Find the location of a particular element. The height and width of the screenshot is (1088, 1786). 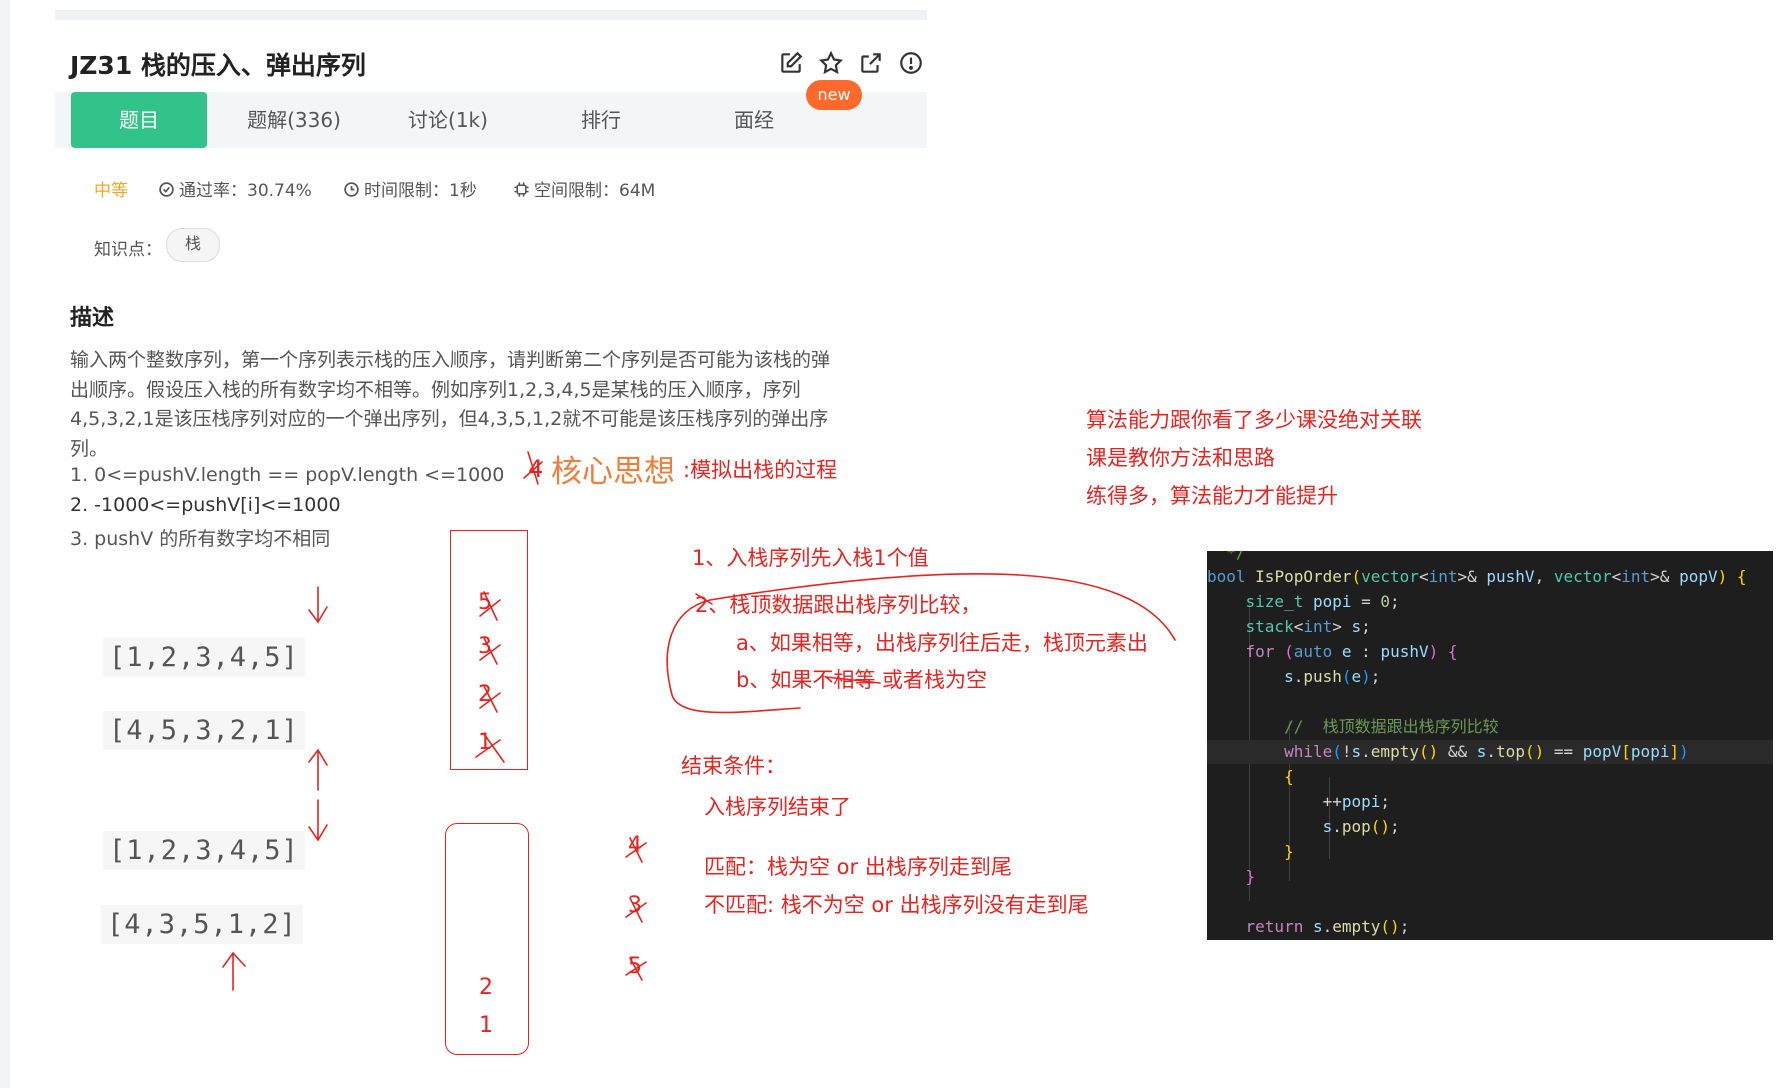

annotation-strike is located at coordinates (853, 680).